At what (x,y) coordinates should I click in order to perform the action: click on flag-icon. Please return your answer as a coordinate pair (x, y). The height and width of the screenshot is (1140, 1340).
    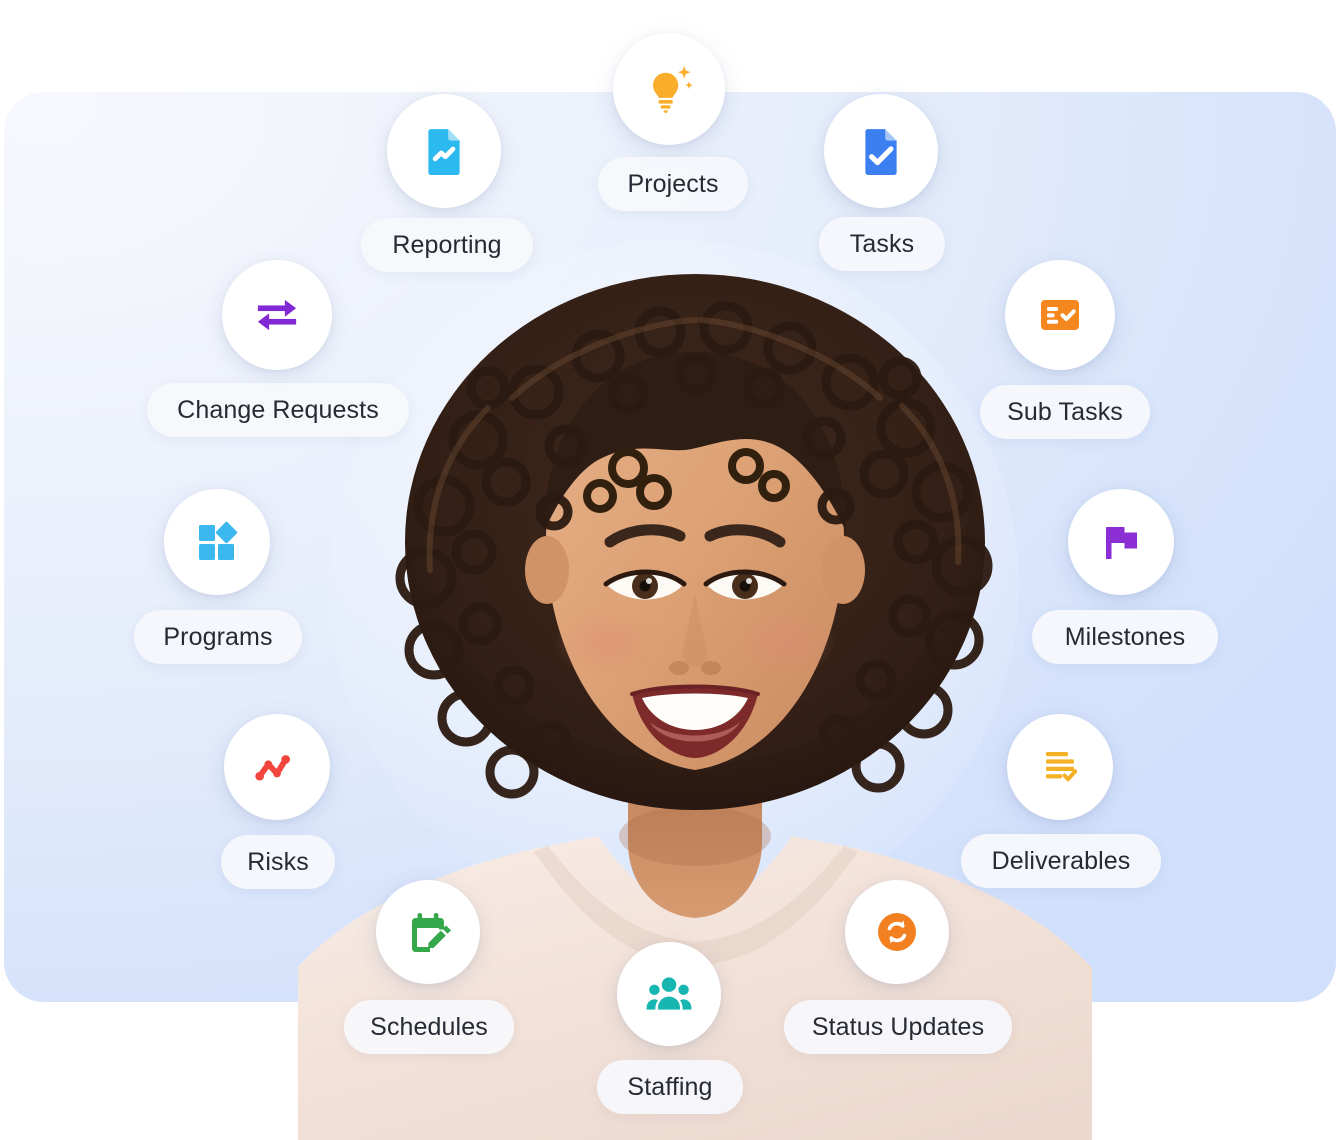
    Looking at the image, I should click on (1121, 542).